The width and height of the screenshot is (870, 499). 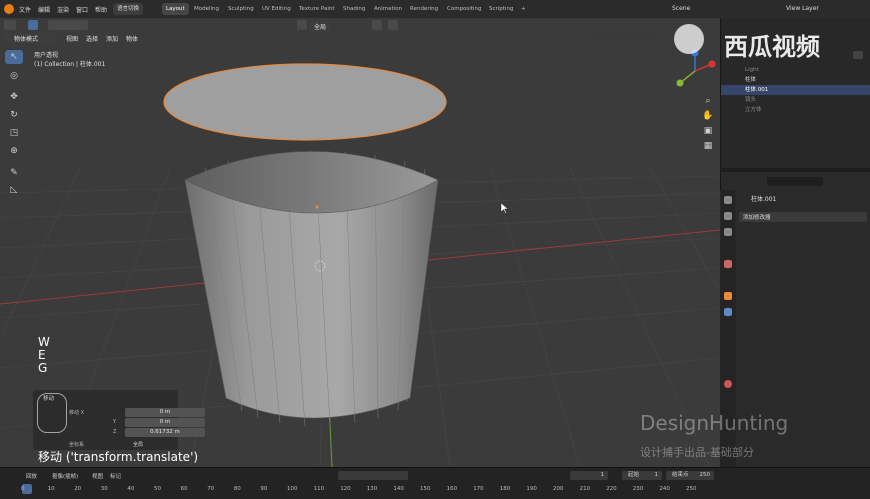 I want to click on proportional-edit-icon, so click(x=393, y=25).